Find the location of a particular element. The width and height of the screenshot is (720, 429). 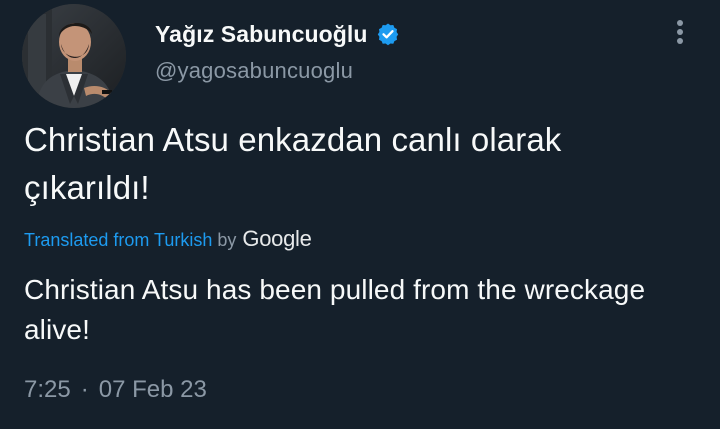

translation-by-label: by is located at coordinates (227, 240).